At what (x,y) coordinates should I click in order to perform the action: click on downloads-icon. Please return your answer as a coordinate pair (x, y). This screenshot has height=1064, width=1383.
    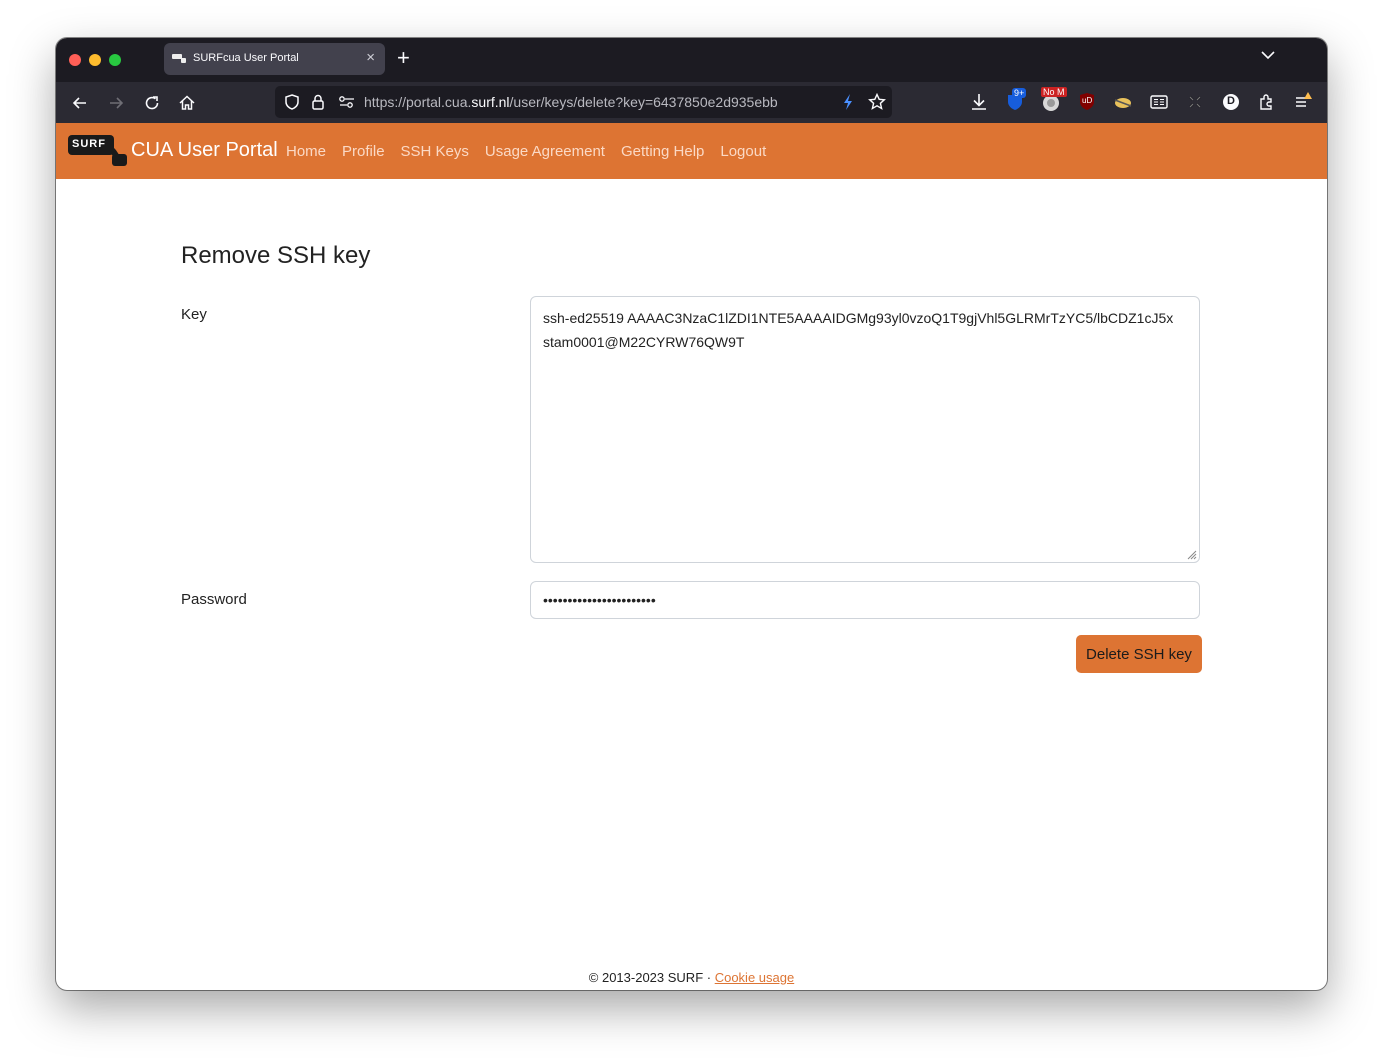
    Looking at the image, I should click on (979, 102).